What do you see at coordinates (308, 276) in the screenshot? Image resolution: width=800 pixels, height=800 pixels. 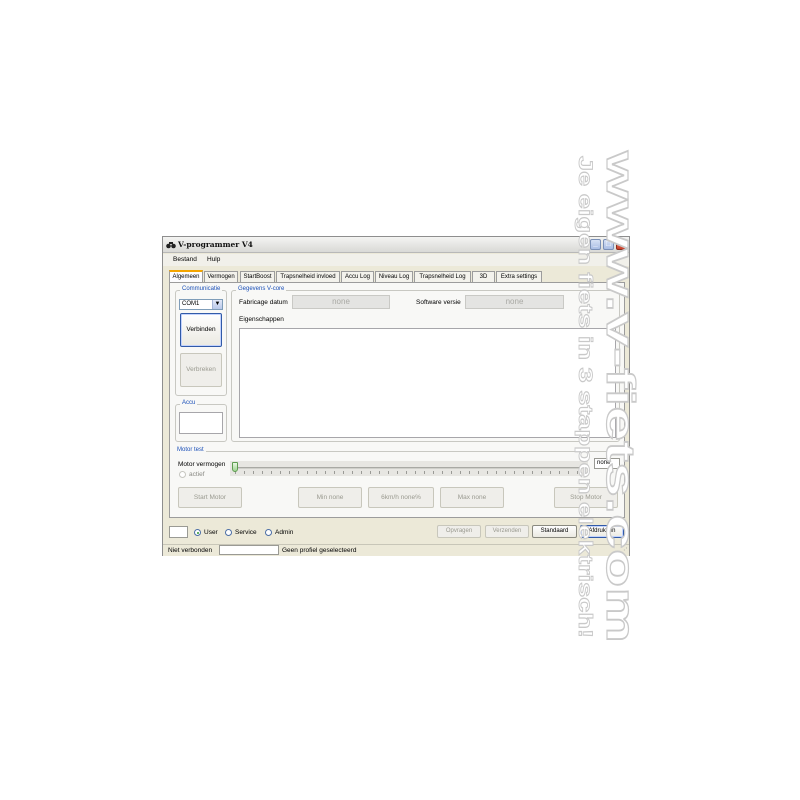 I see `tab-trapsnelheid-invloed: Trapsnelheid invloed` at bounding box center [308, 276].